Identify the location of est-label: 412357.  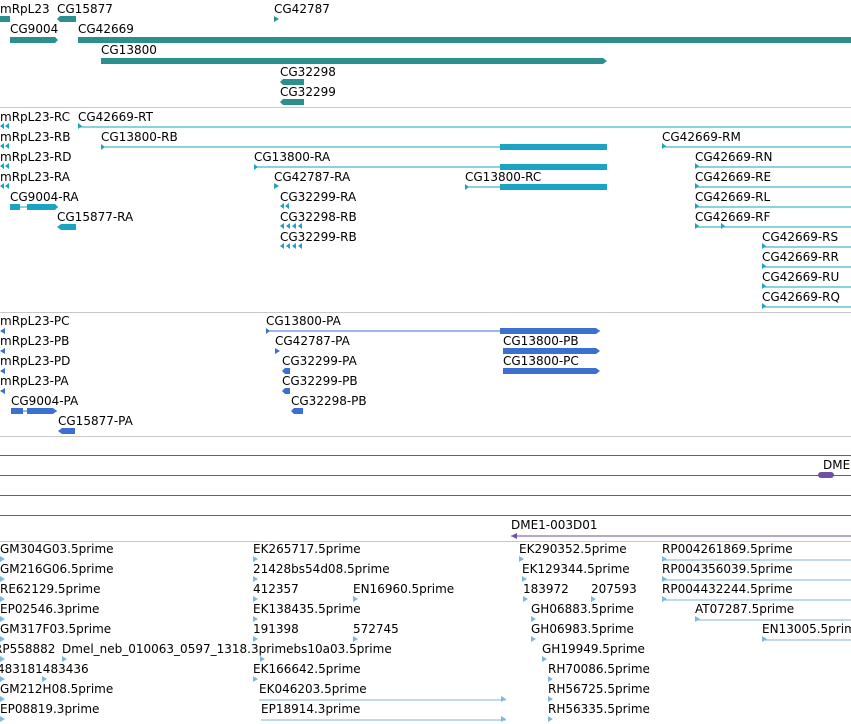
(276, 589).